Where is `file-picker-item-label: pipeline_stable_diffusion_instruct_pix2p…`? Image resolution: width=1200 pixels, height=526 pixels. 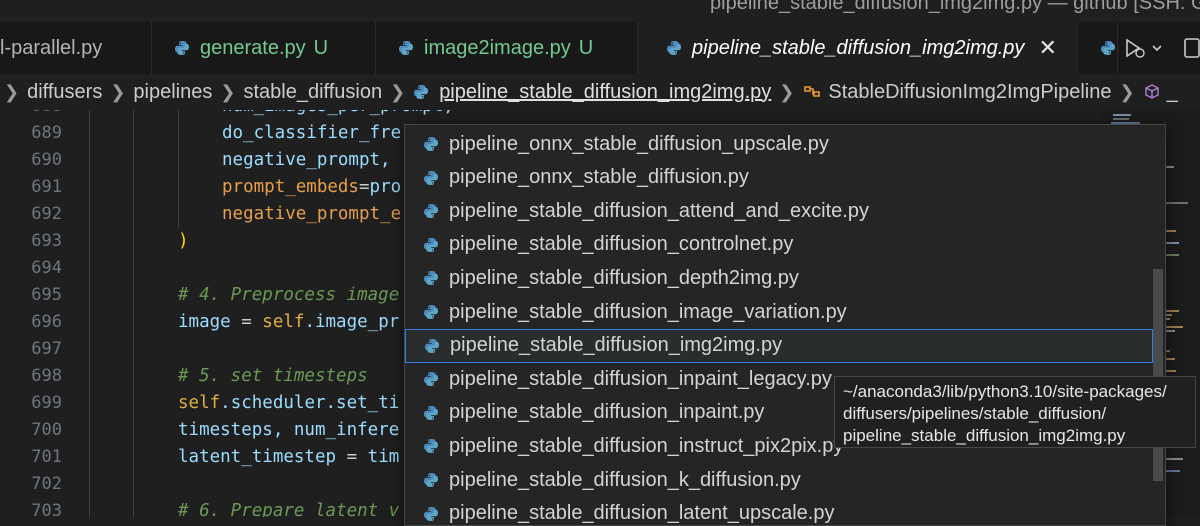 file-picker-item-label: pipeline_stable_diffusion_instruct_pix2p… is located at coordinates (646, 445).